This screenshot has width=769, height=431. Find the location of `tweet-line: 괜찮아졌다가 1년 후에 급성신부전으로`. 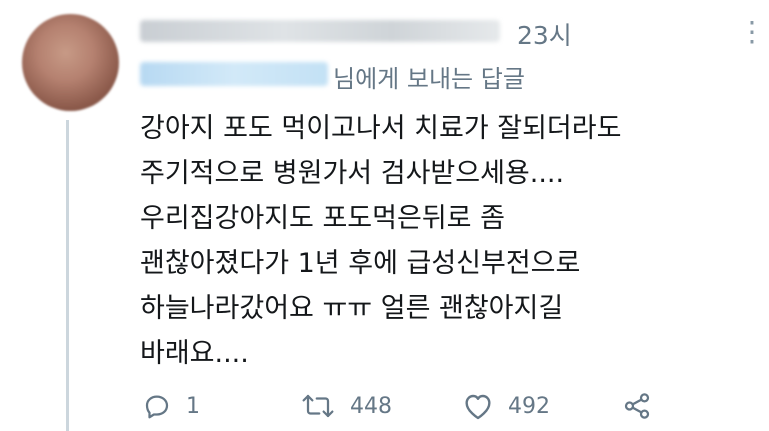

tweet-line: 괜찮아졌다가 1년 후에 급성신부전으로 is located at coordinates (360, 263).